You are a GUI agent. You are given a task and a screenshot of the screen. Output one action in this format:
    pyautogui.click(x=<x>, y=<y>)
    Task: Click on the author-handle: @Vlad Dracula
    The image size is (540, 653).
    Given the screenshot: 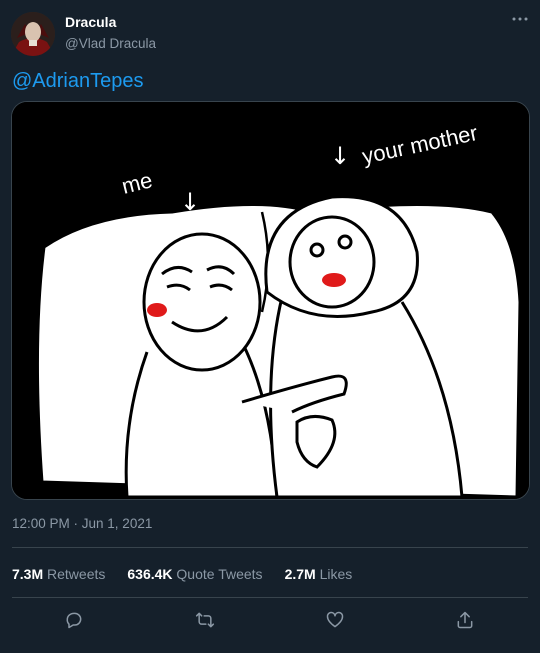 What is the action you would take?
    pyautogui.click(x=110, y=43)
    